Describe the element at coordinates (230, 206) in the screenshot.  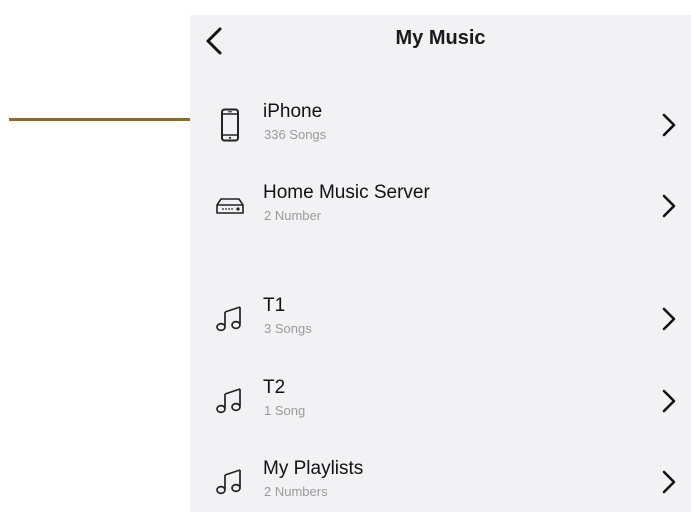
I see `media-server-icon` at that location.